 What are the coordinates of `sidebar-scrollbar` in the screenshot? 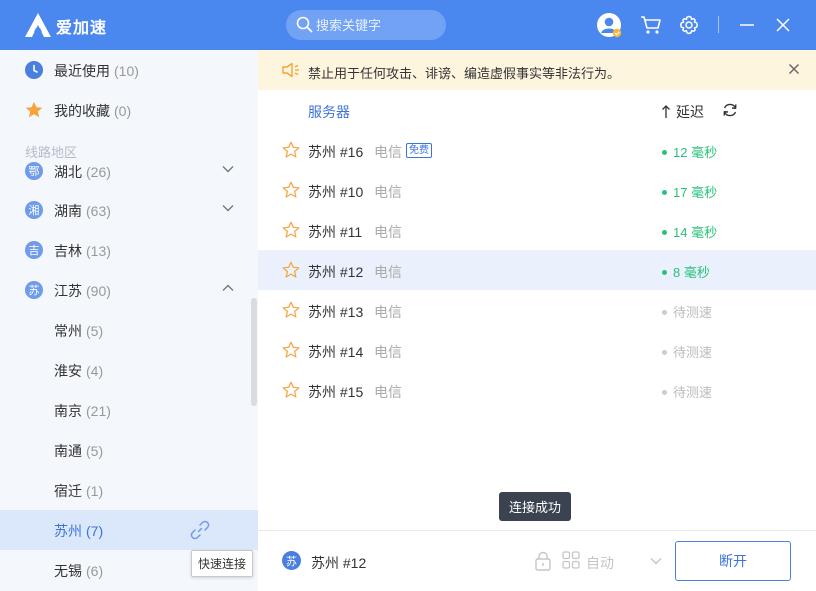 It's located at (254, 352).